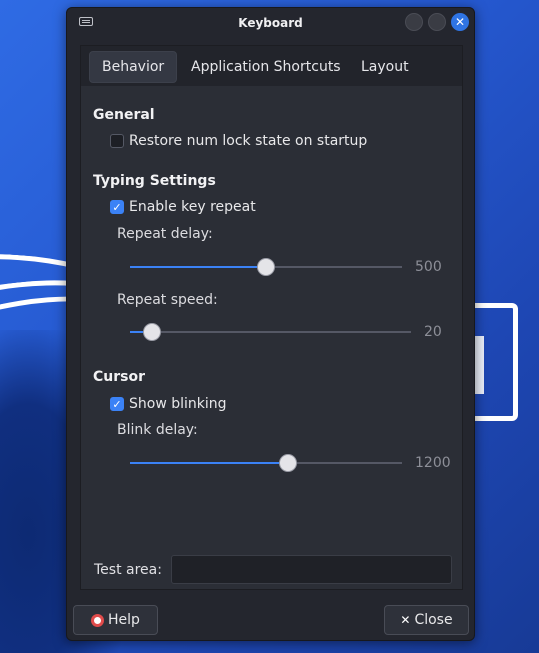 The height and width of the screenshot is (653, 539). What do you see at coordinates (433, 332) in the screenshot?
I see `repeat-speed-value: 20` at bounding box center [433, 332].